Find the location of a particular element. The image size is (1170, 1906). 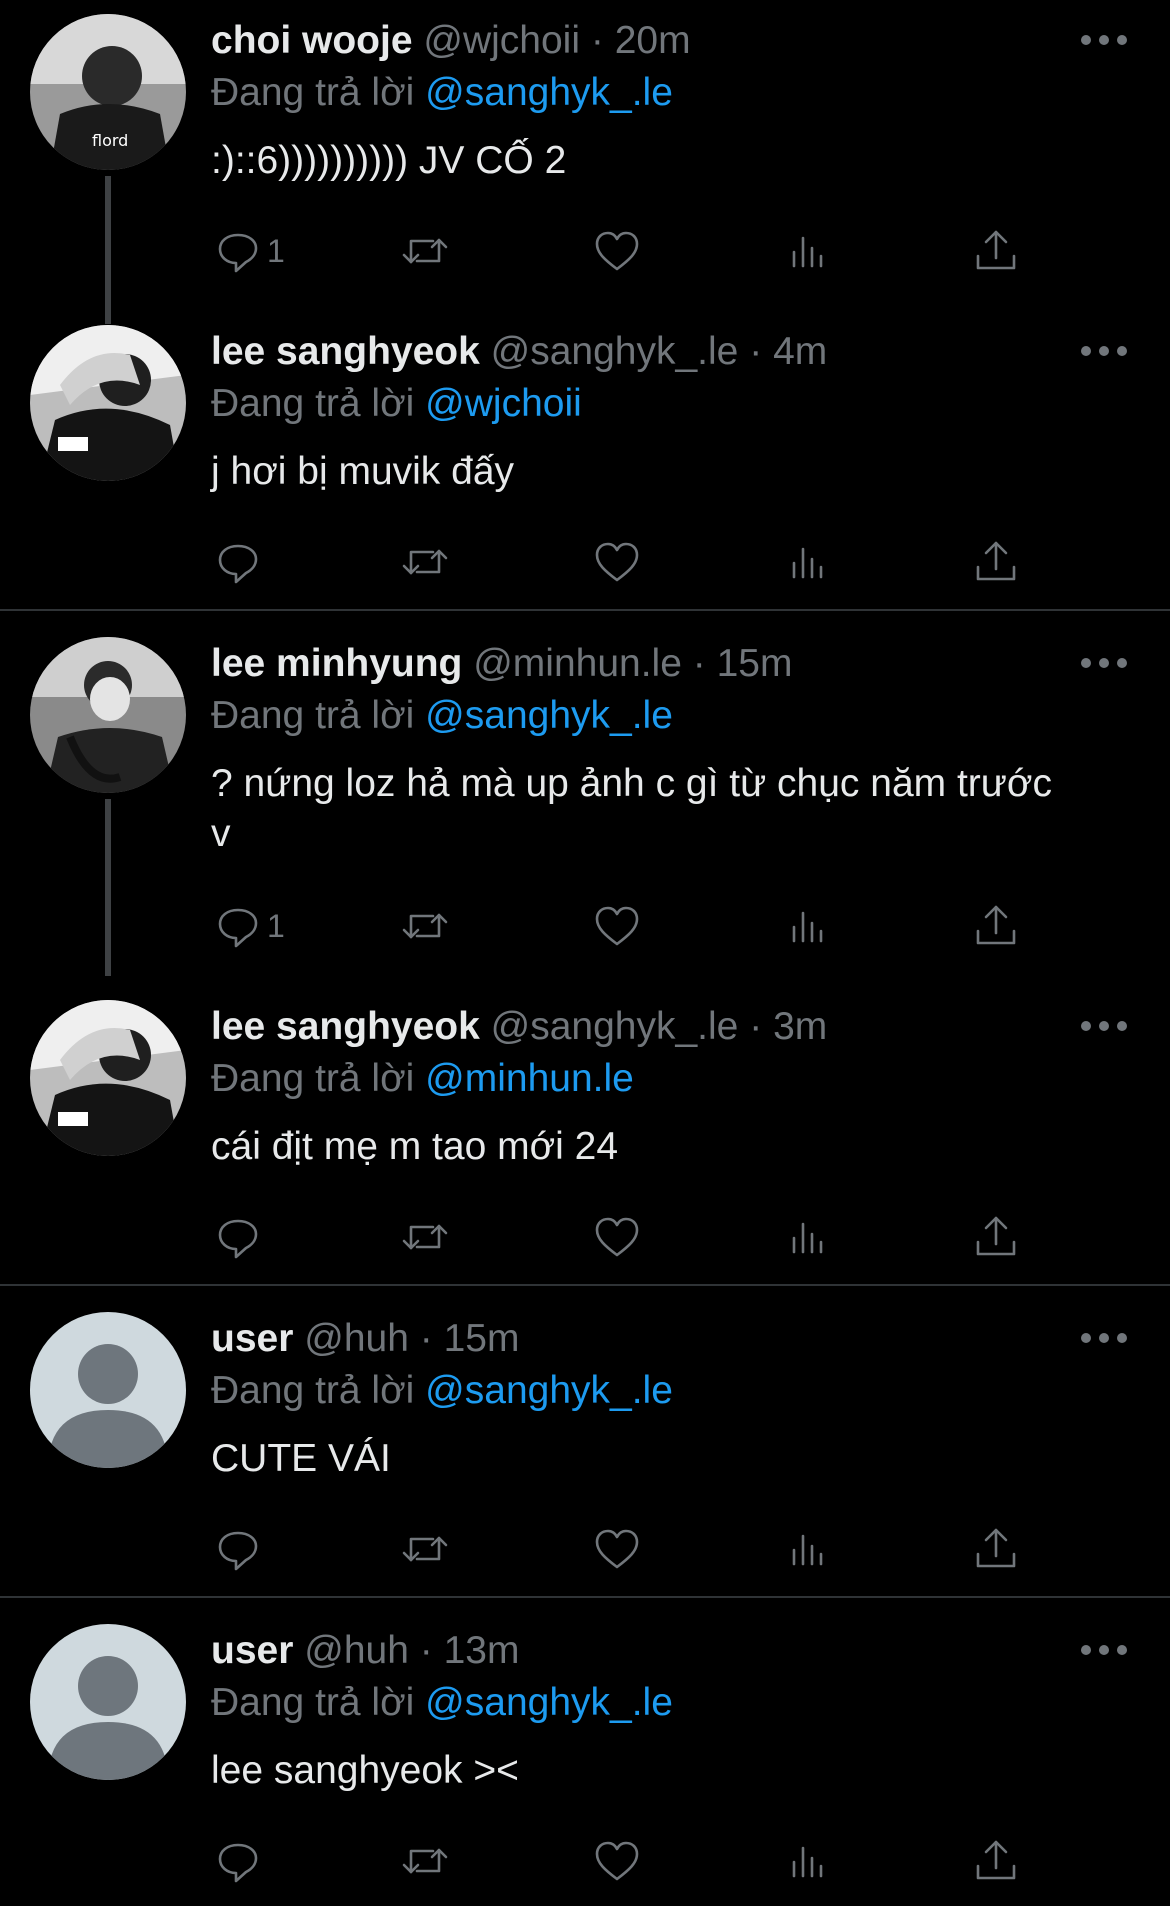

tweet-header: user @huh · 13m is located at coordinates (365, 1651).